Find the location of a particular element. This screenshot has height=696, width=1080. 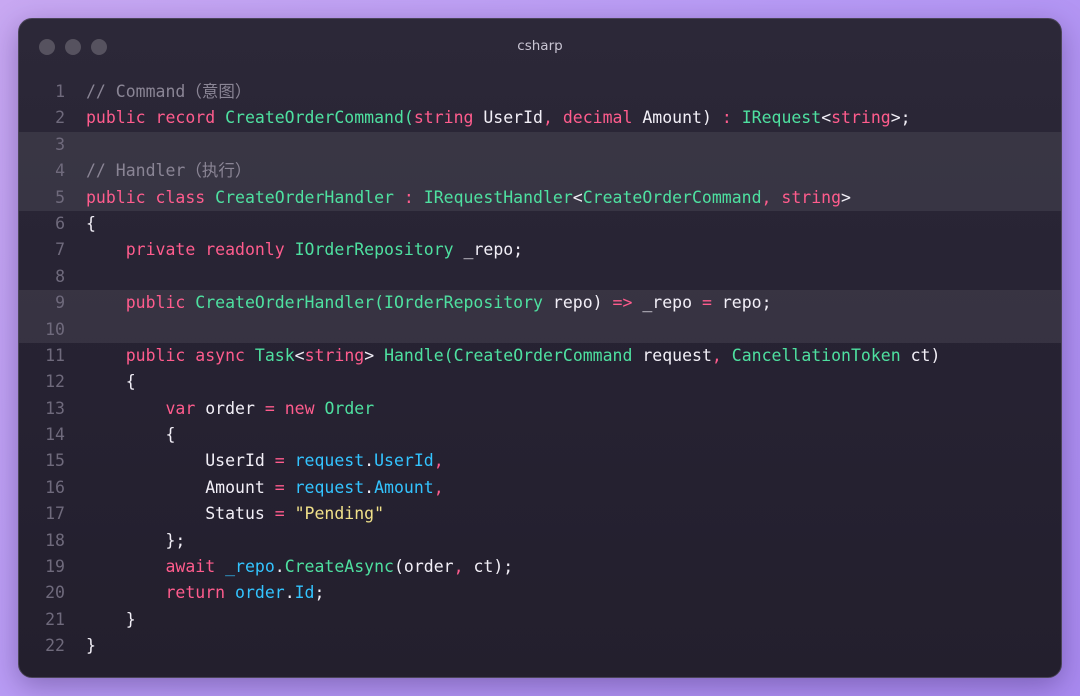

code-token: : is located at coordinates (731, 118).